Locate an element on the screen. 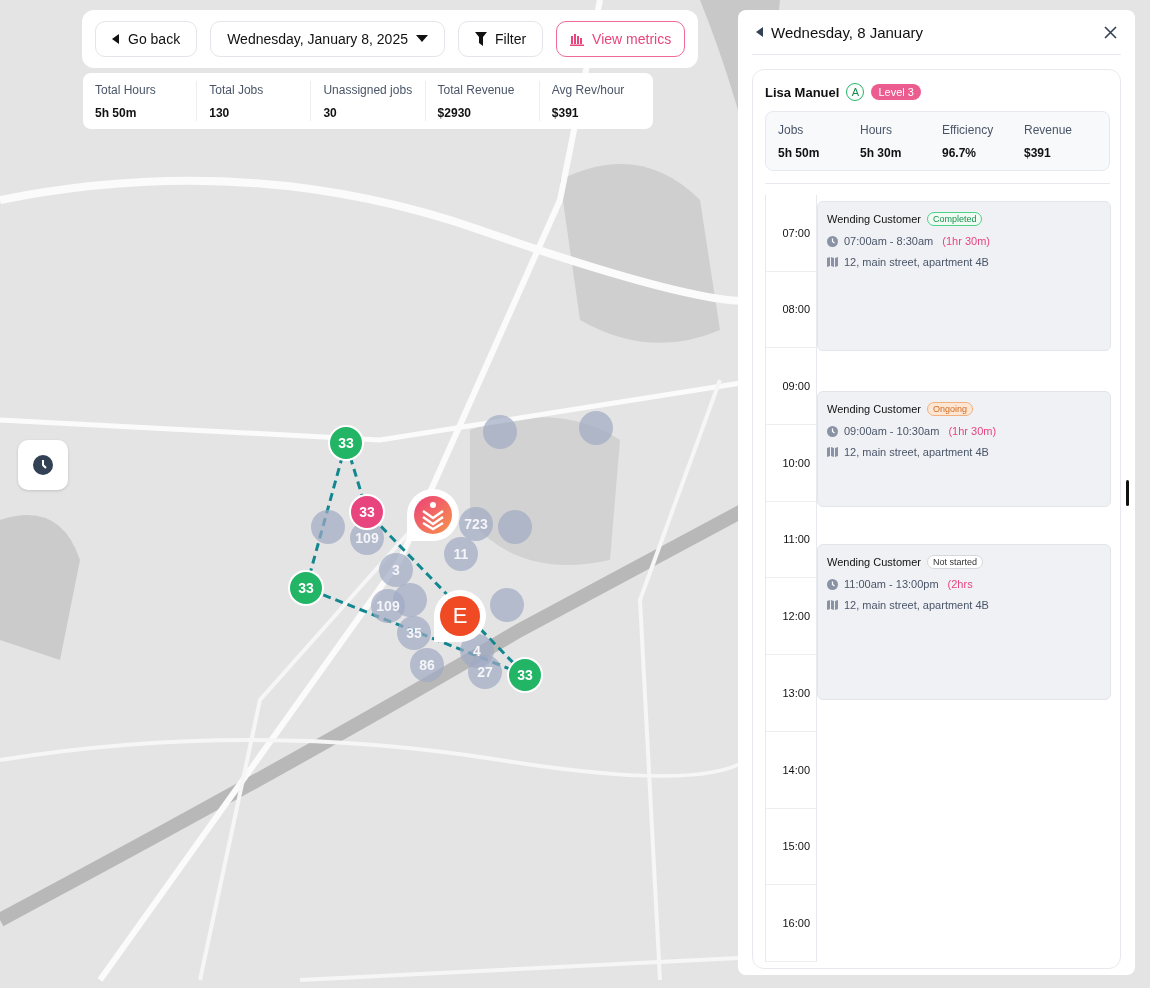 This screenshot has height=988, width=1150. hour-label: 10:00 is located at coordinates (796, 462).